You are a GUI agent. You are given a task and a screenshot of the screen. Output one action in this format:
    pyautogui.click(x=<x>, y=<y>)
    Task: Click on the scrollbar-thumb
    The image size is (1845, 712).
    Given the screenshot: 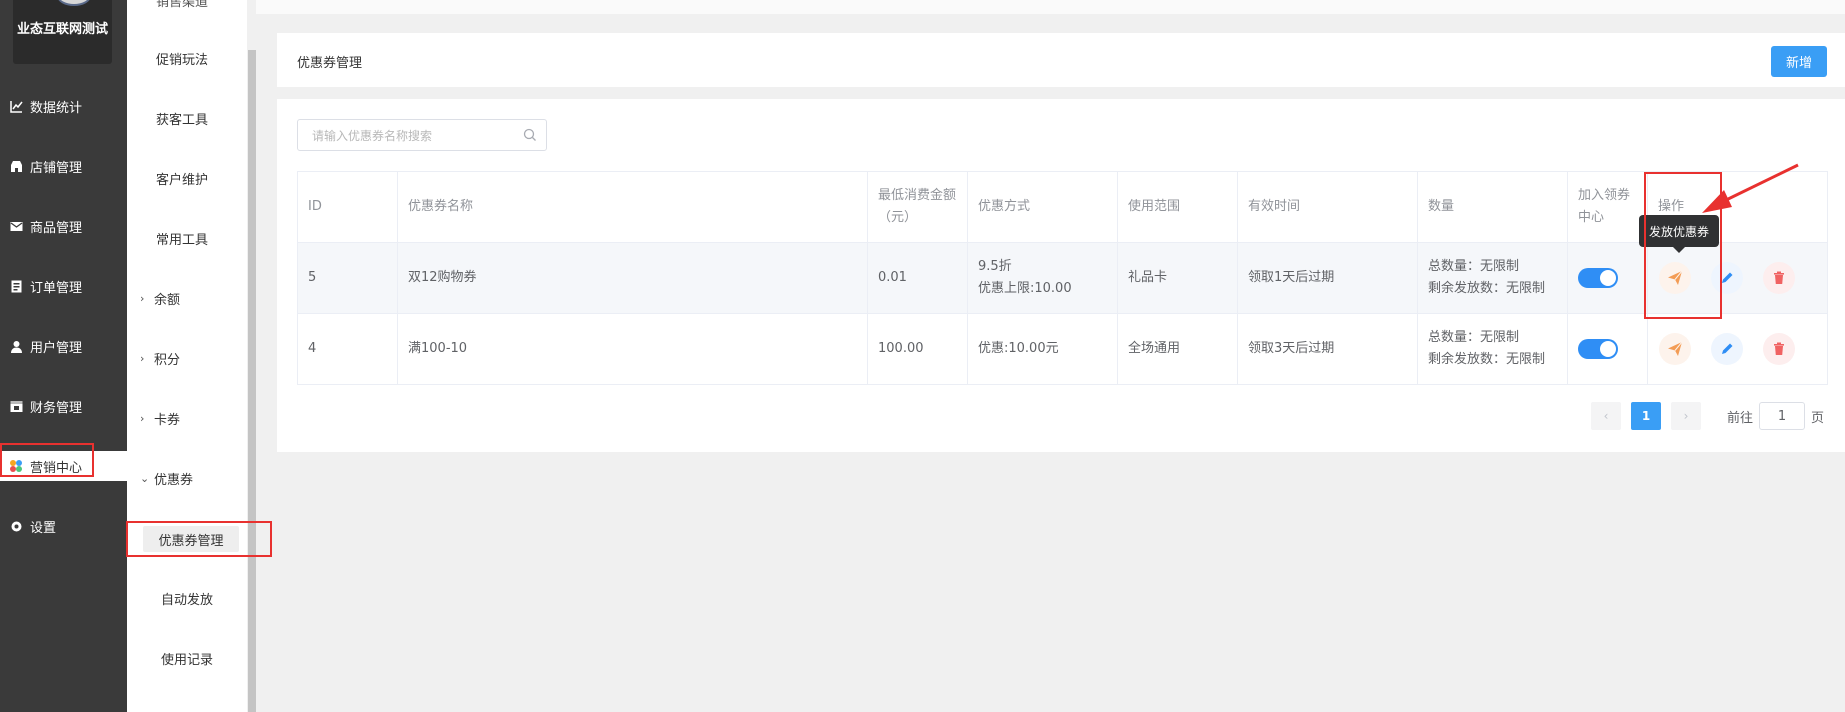 What is the action you would take?
    pyautogui.click(x=252, y=381)
    